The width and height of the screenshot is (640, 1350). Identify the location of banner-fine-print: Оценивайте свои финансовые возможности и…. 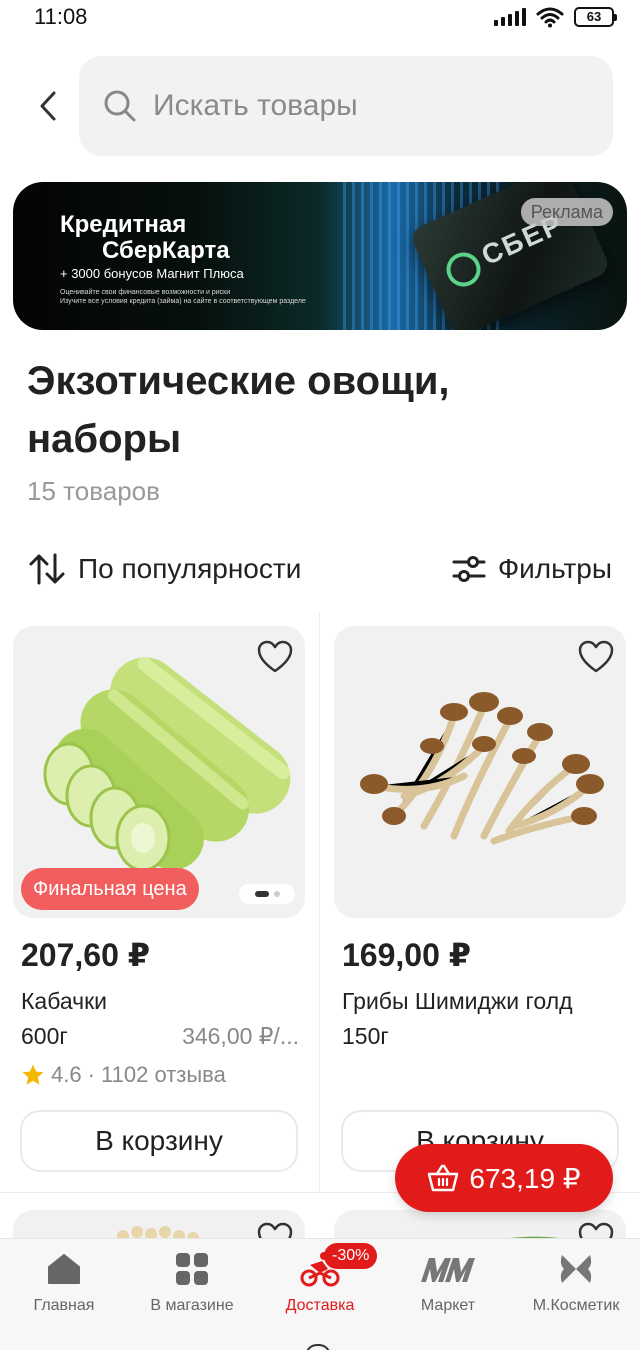
(210, 297).